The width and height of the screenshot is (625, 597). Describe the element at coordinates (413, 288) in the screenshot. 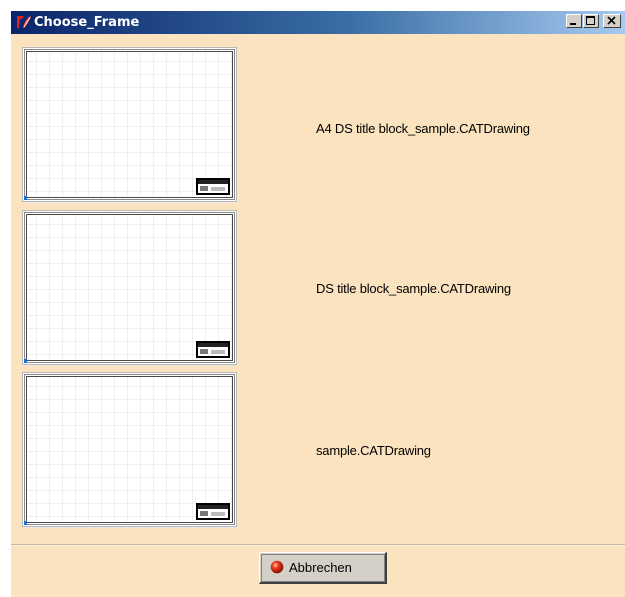

I see `frame-label-ds-title-block: DS title block_sample.CATDrawing` at that location.